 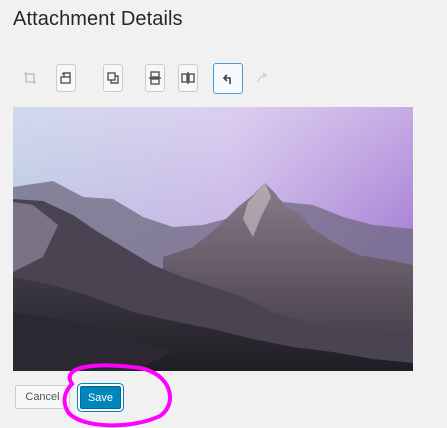 I want to click on flip-vertical-button, so click(x=155, y=78).